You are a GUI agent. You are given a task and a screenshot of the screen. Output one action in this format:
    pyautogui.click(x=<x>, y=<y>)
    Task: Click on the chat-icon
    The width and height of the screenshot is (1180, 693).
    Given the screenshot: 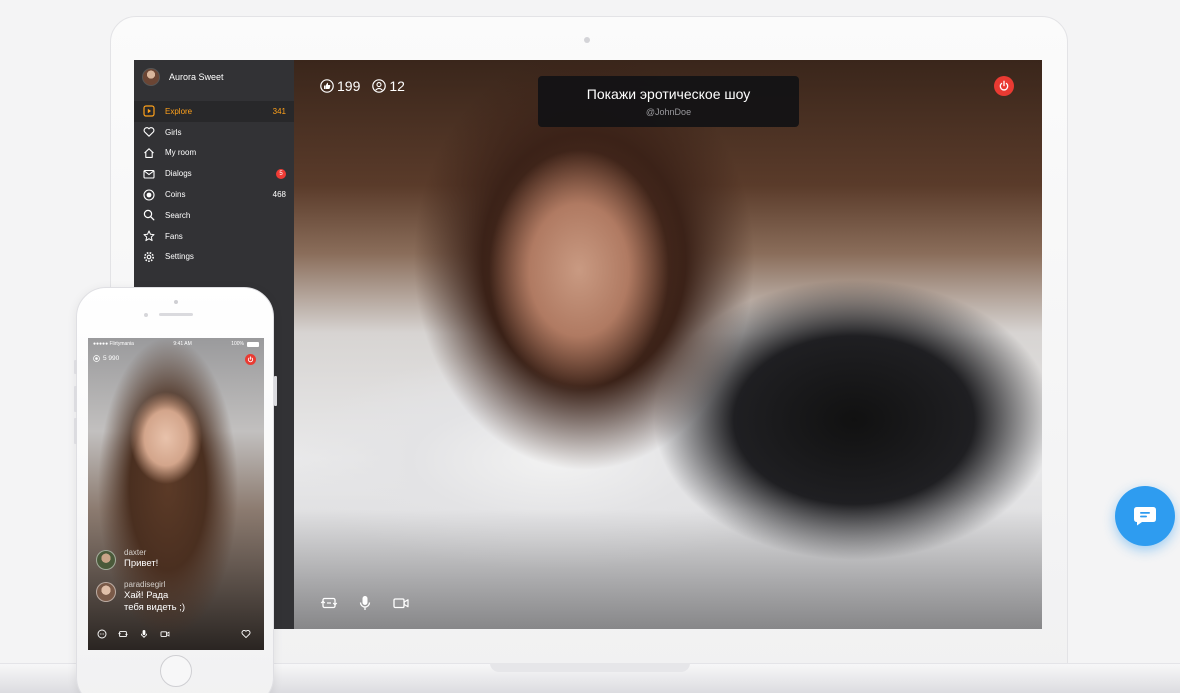 What is the action you would take?
    pyautogui.click(x=1145, y=516)
    